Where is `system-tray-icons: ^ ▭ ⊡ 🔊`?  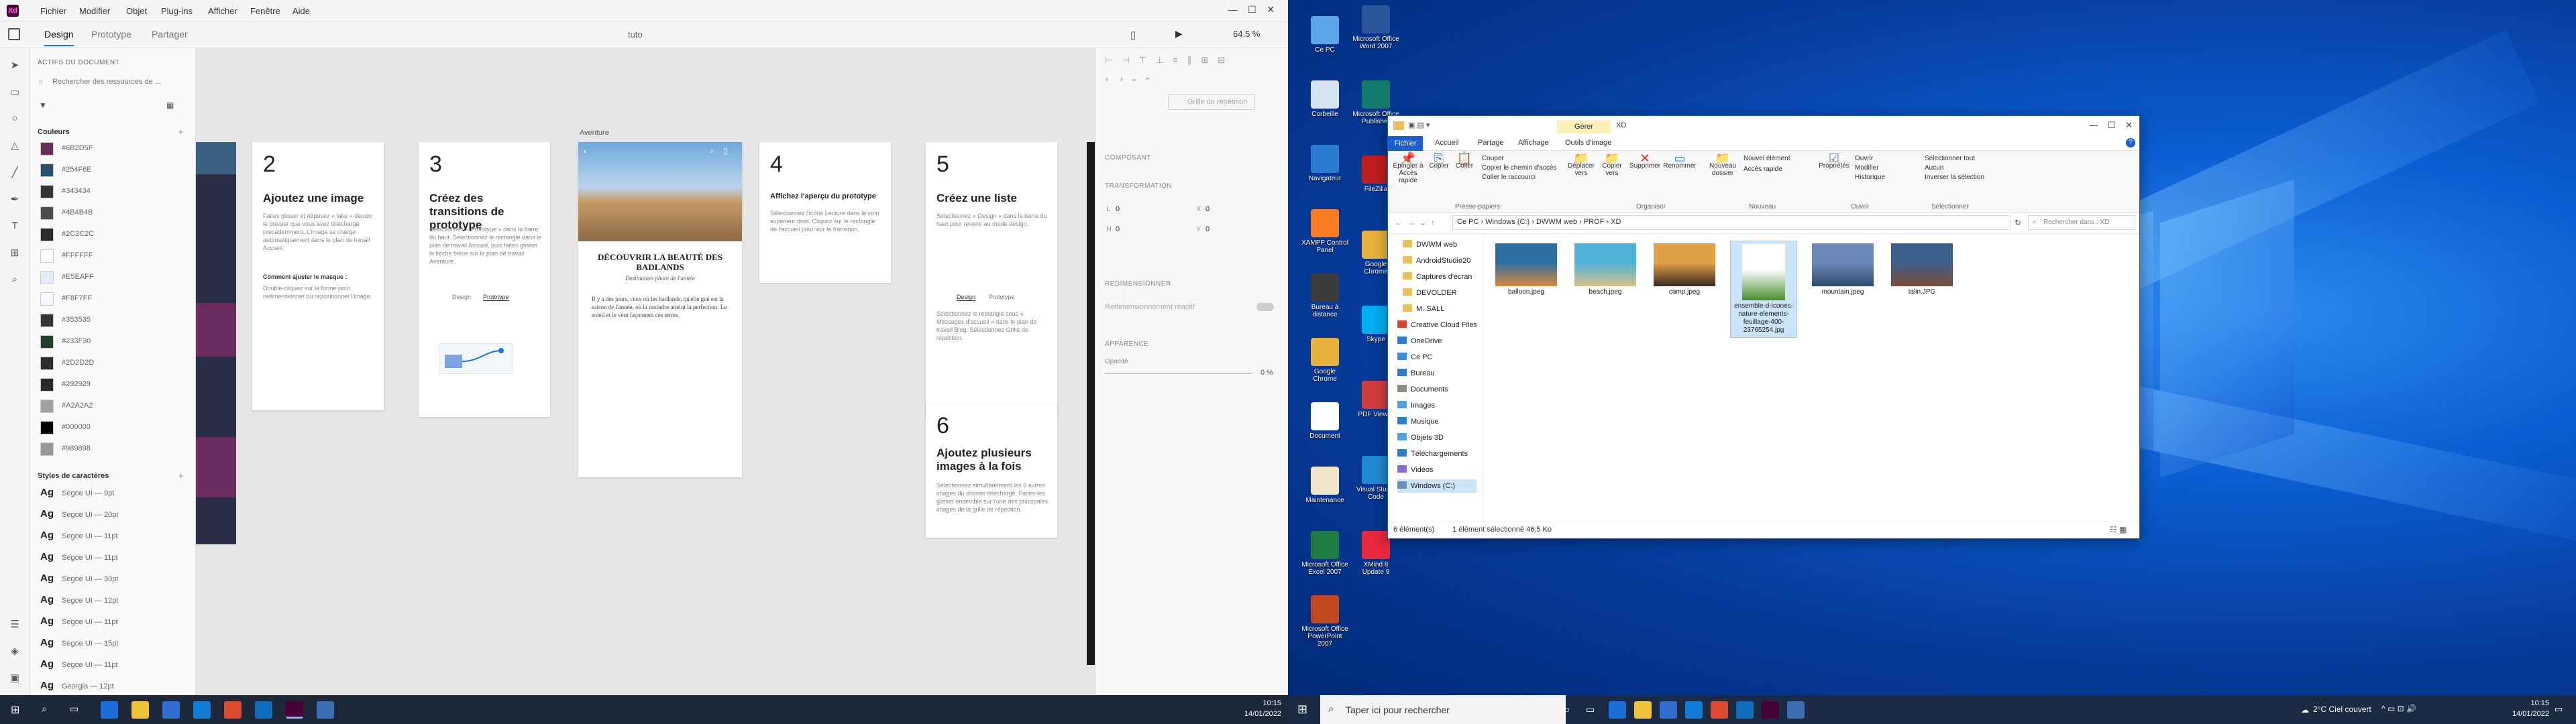 system-tray-icons: ^ ▭ ⊡ 🔊 is located at coordinates (2398, 708).